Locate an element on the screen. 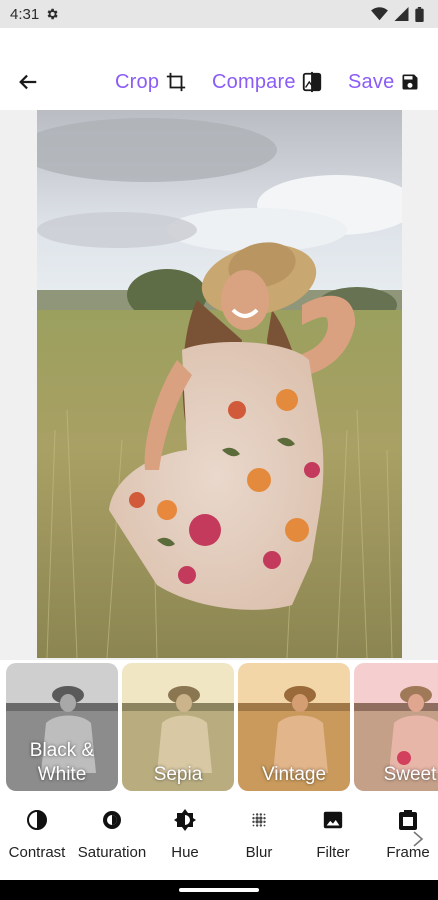  status-bar: 4:31 is located at coordinates (219, 14).